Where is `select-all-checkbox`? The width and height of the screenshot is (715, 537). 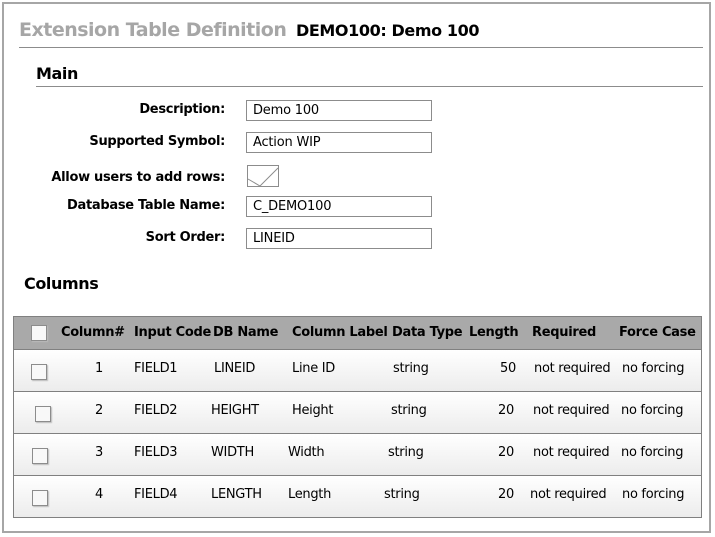 select-all-checkbox is located at coordinates (39, 333).